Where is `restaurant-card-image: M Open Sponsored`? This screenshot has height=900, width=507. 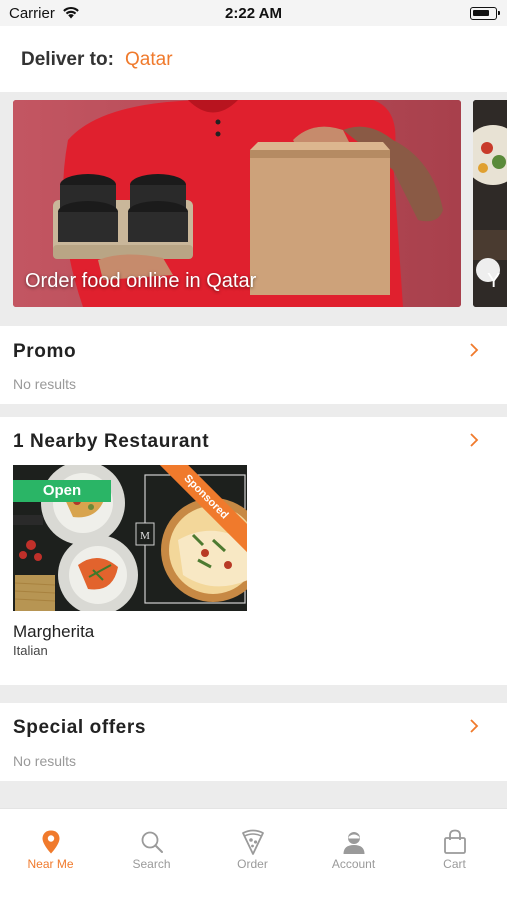 restaurant-card-image: M Open Sponsored is located at coordinates (130, 538).